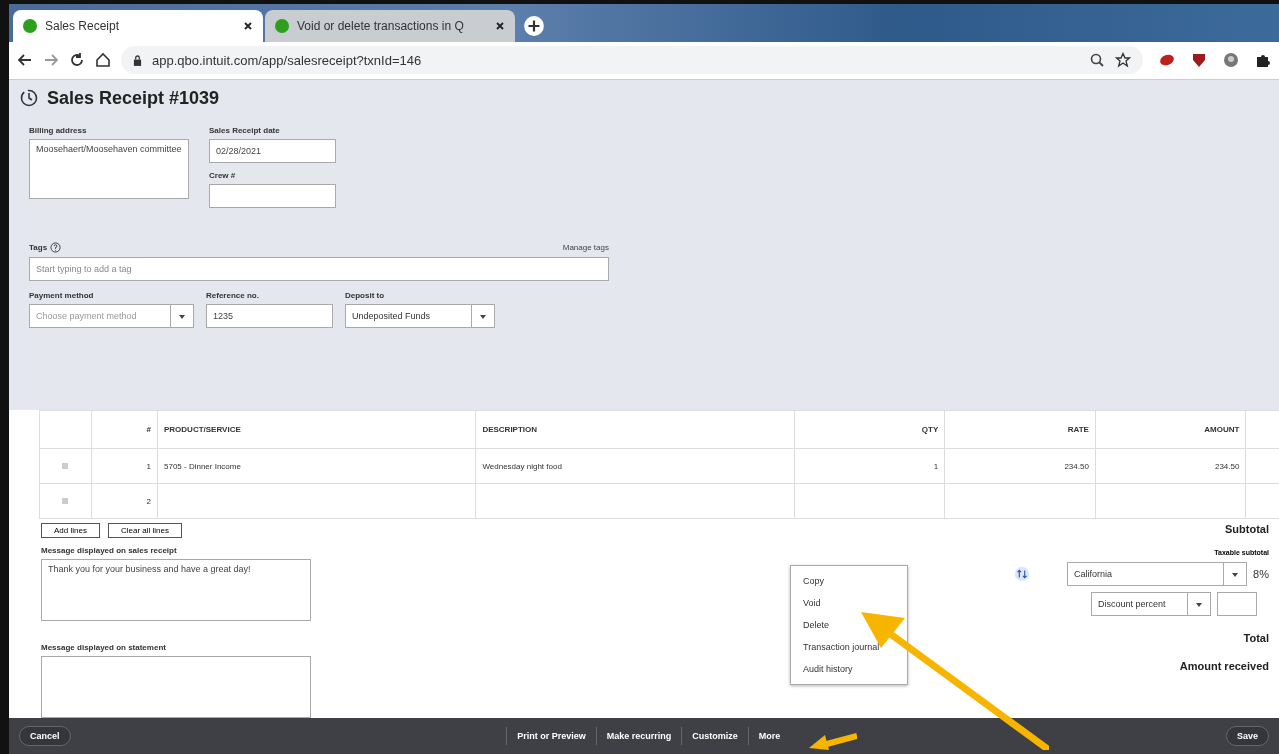  Describe the element at coordinates (833, 741) in the screenshot. I see `arrow-annotation` at that location.